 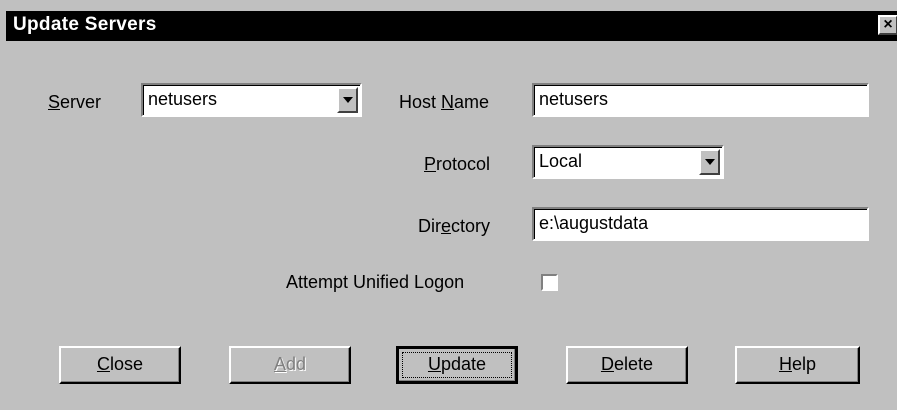 What do you see at coordinates (444, 102) in the screenshot?
I see `host-name-label: Host Name` at bounding box center [444, 102].